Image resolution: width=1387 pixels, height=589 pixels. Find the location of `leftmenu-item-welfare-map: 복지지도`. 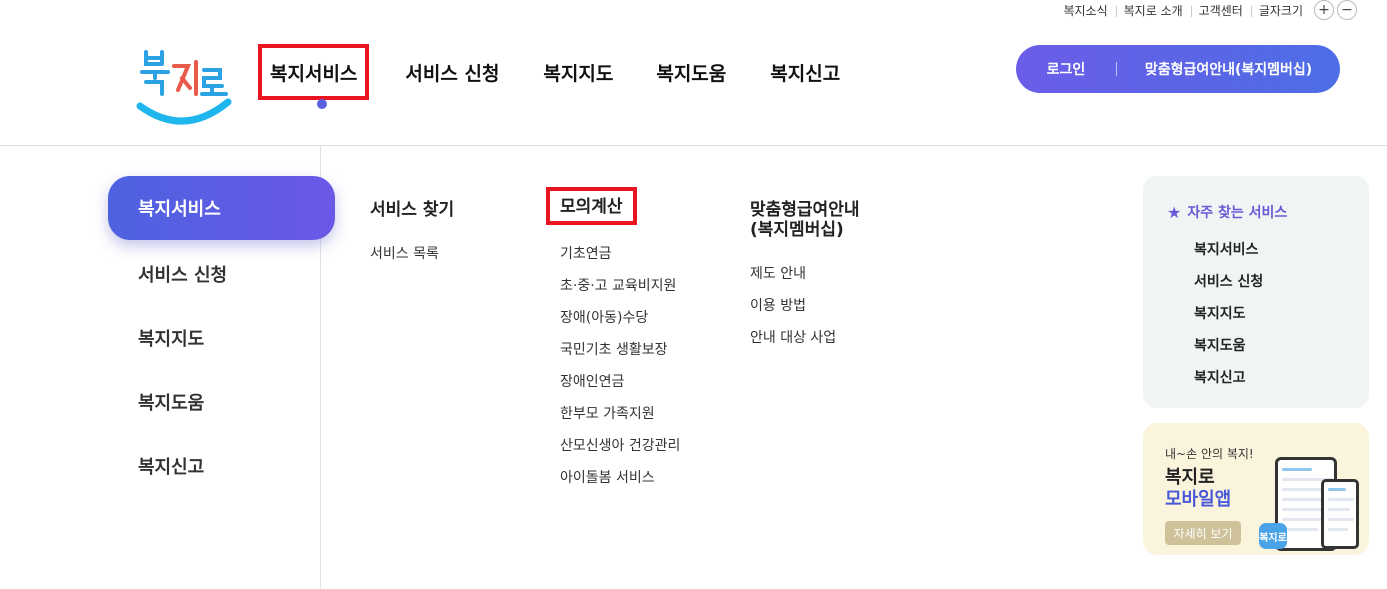

leftmenu-item-welfare-map: 복지지도 is located at coordinates (171, 338).